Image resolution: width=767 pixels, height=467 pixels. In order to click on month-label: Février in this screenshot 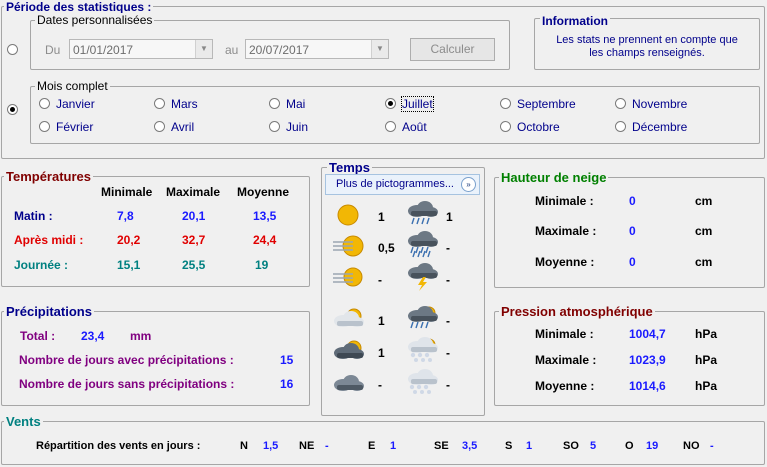, I will do `click(74, 127)`.